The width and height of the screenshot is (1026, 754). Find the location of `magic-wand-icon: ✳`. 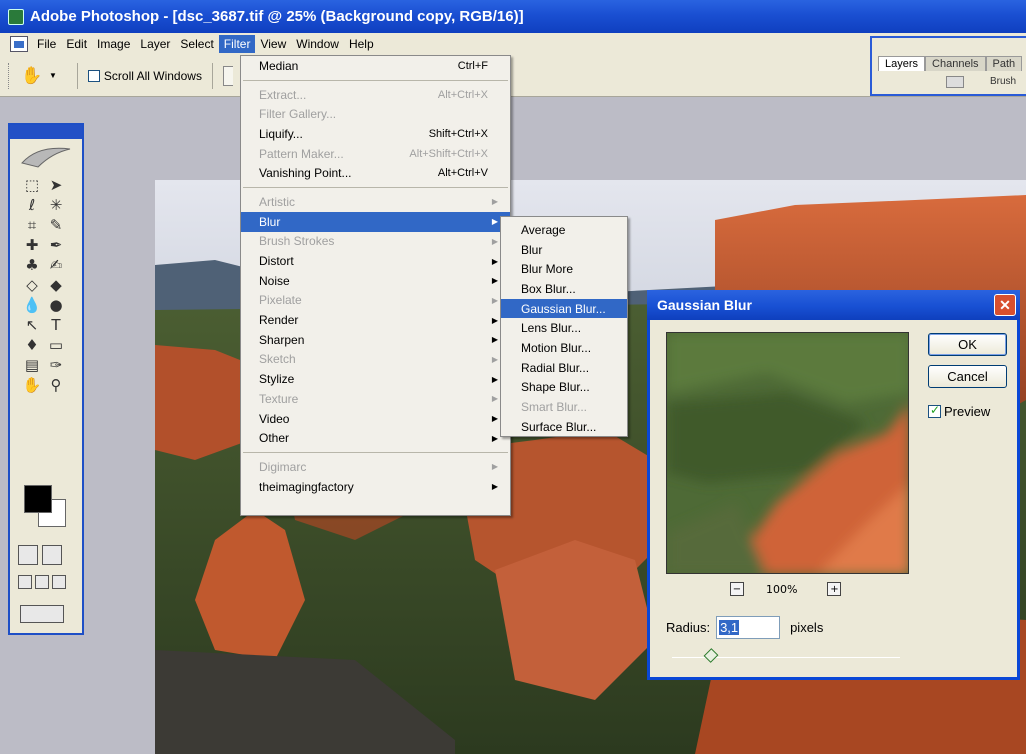

magic-wand-icon: ✳ is located at coordinates (56, 205).